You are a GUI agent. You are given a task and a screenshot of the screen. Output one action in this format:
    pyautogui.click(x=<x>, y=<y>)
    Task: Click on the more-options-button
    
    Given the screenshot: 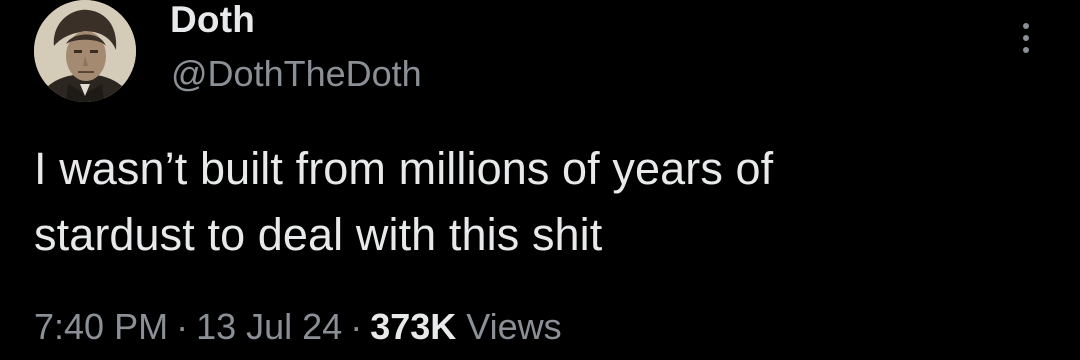 What is the action you would take?
    pyautogui.click(x=1026, y=38)
    